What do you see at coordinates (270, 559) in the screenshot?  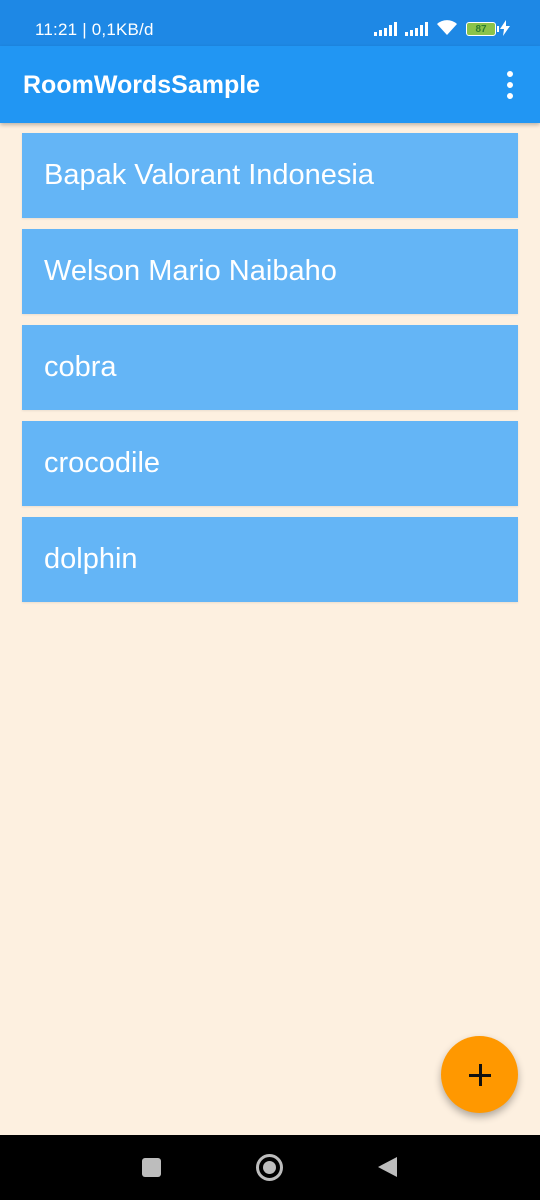 I see `list-item: dolphin` at bounding box center [270, 559].